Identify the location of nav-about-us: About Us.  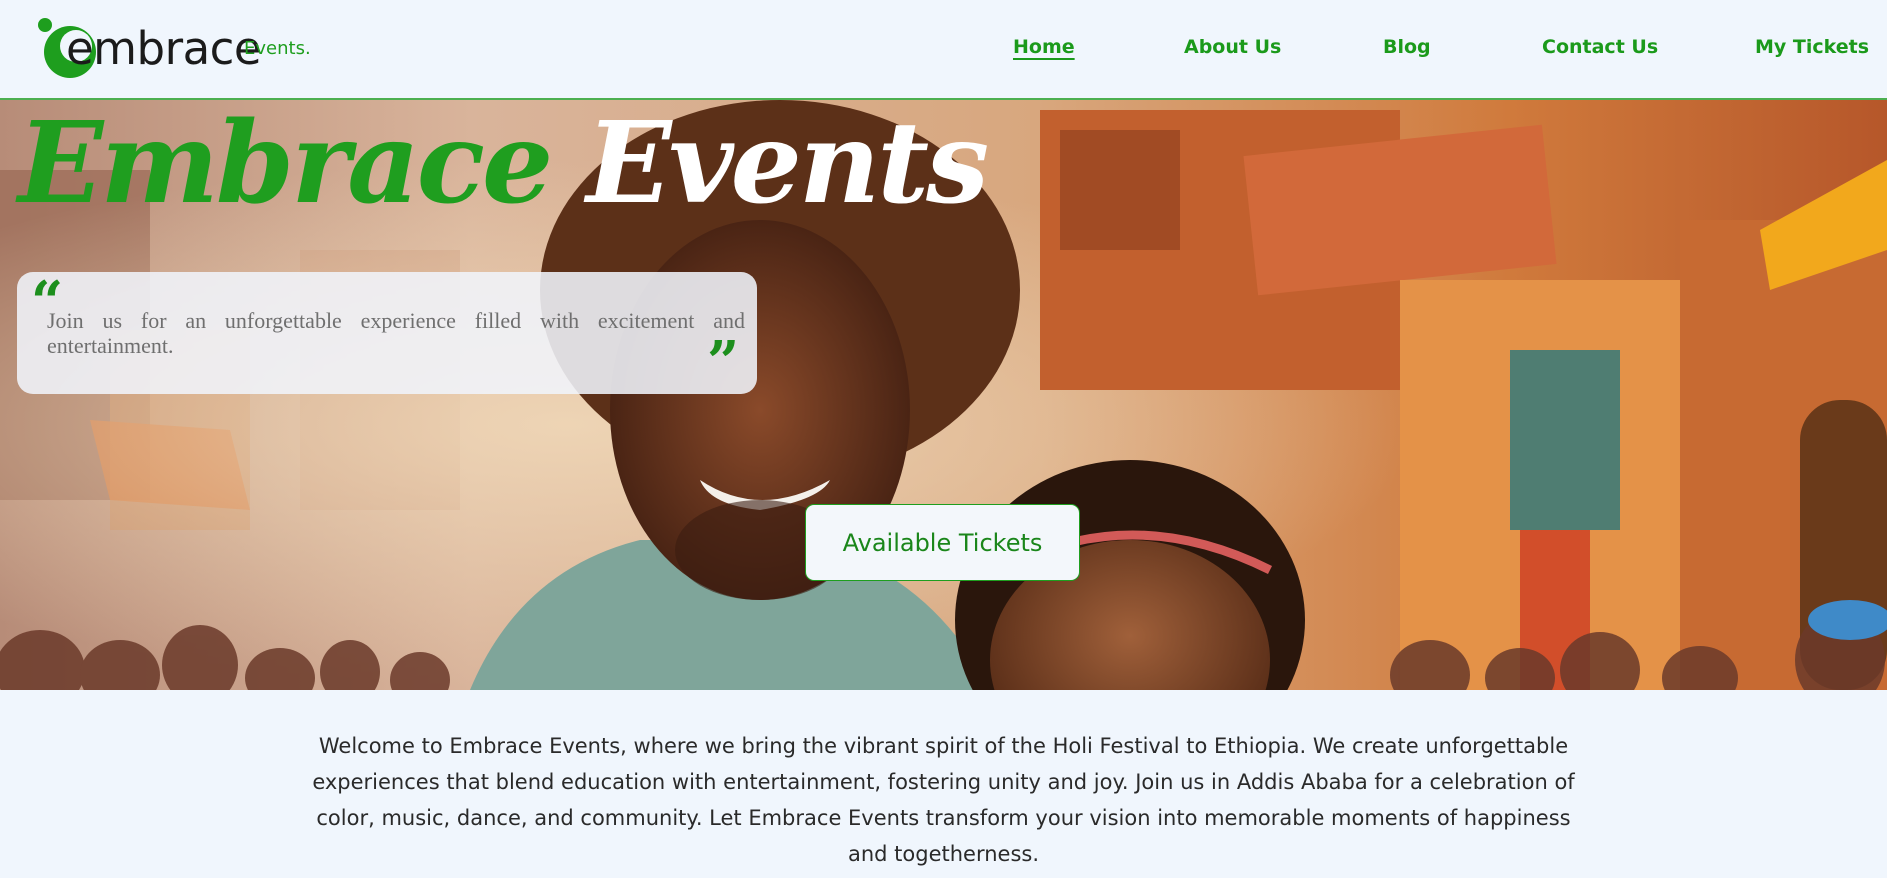
(1232, 47).